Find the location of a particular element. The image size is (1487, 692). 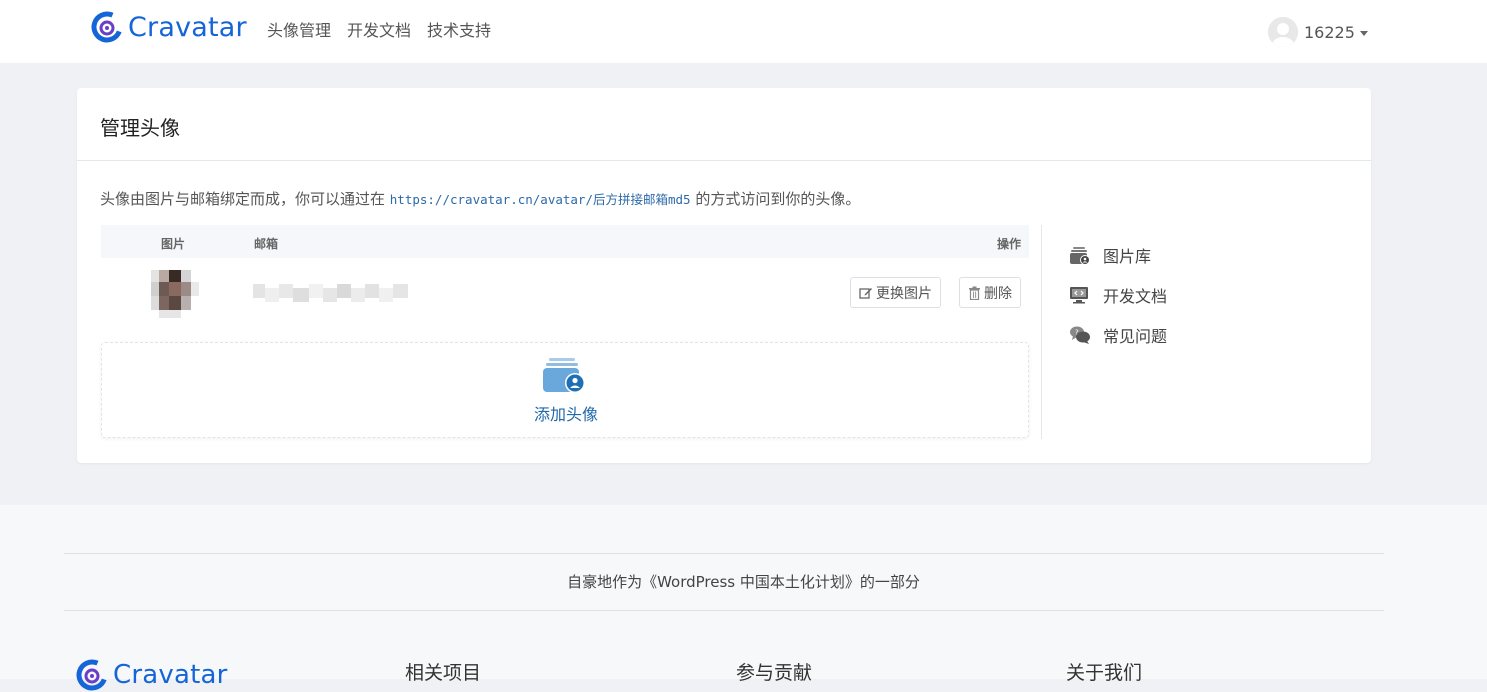

change-image-button: 更换图片 is located at coordinates (895, 292).